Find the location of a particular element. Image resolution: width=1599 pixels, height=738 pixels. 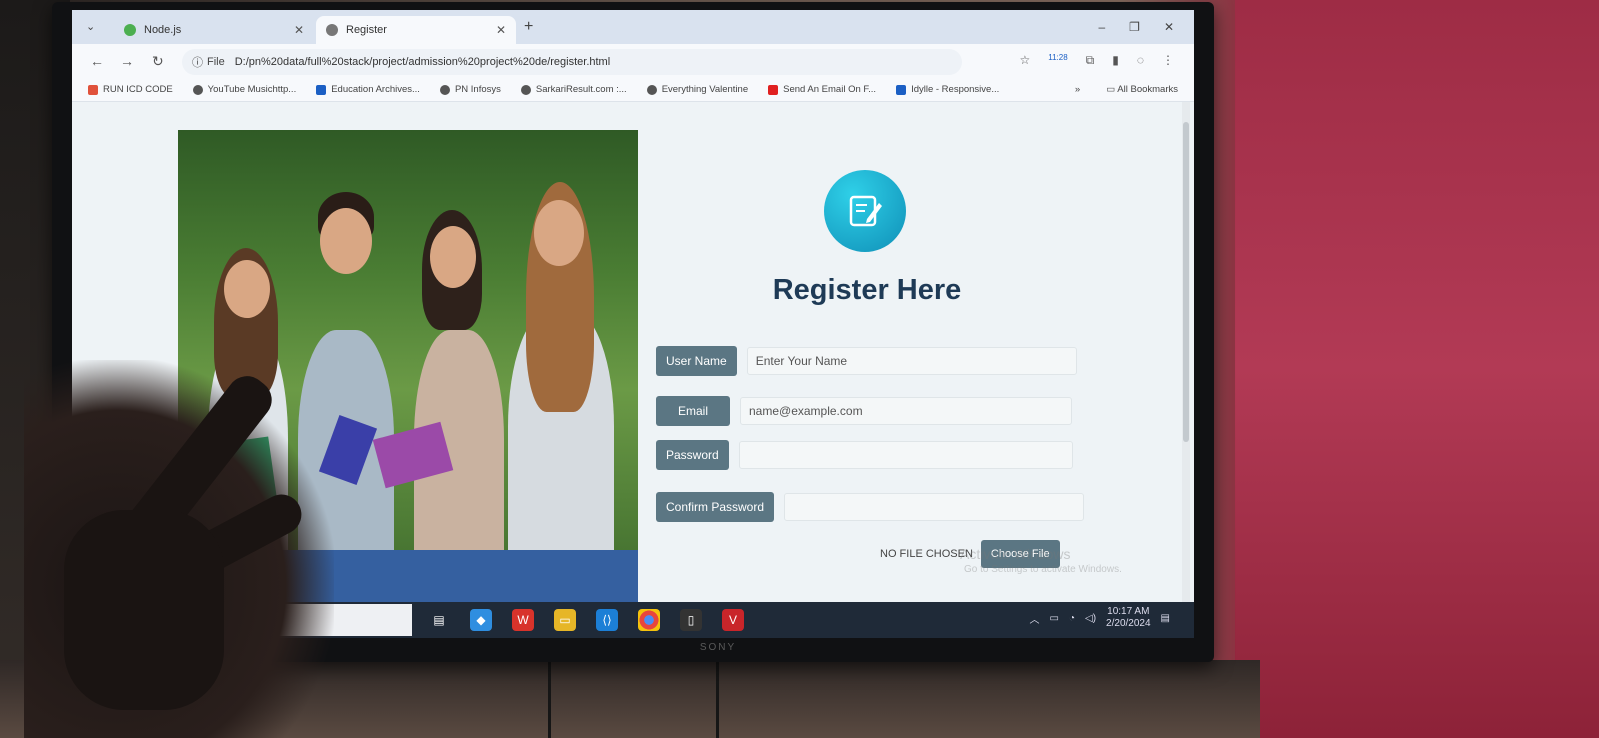

scrollbar-thumb is located at coordinates (1186, 282).